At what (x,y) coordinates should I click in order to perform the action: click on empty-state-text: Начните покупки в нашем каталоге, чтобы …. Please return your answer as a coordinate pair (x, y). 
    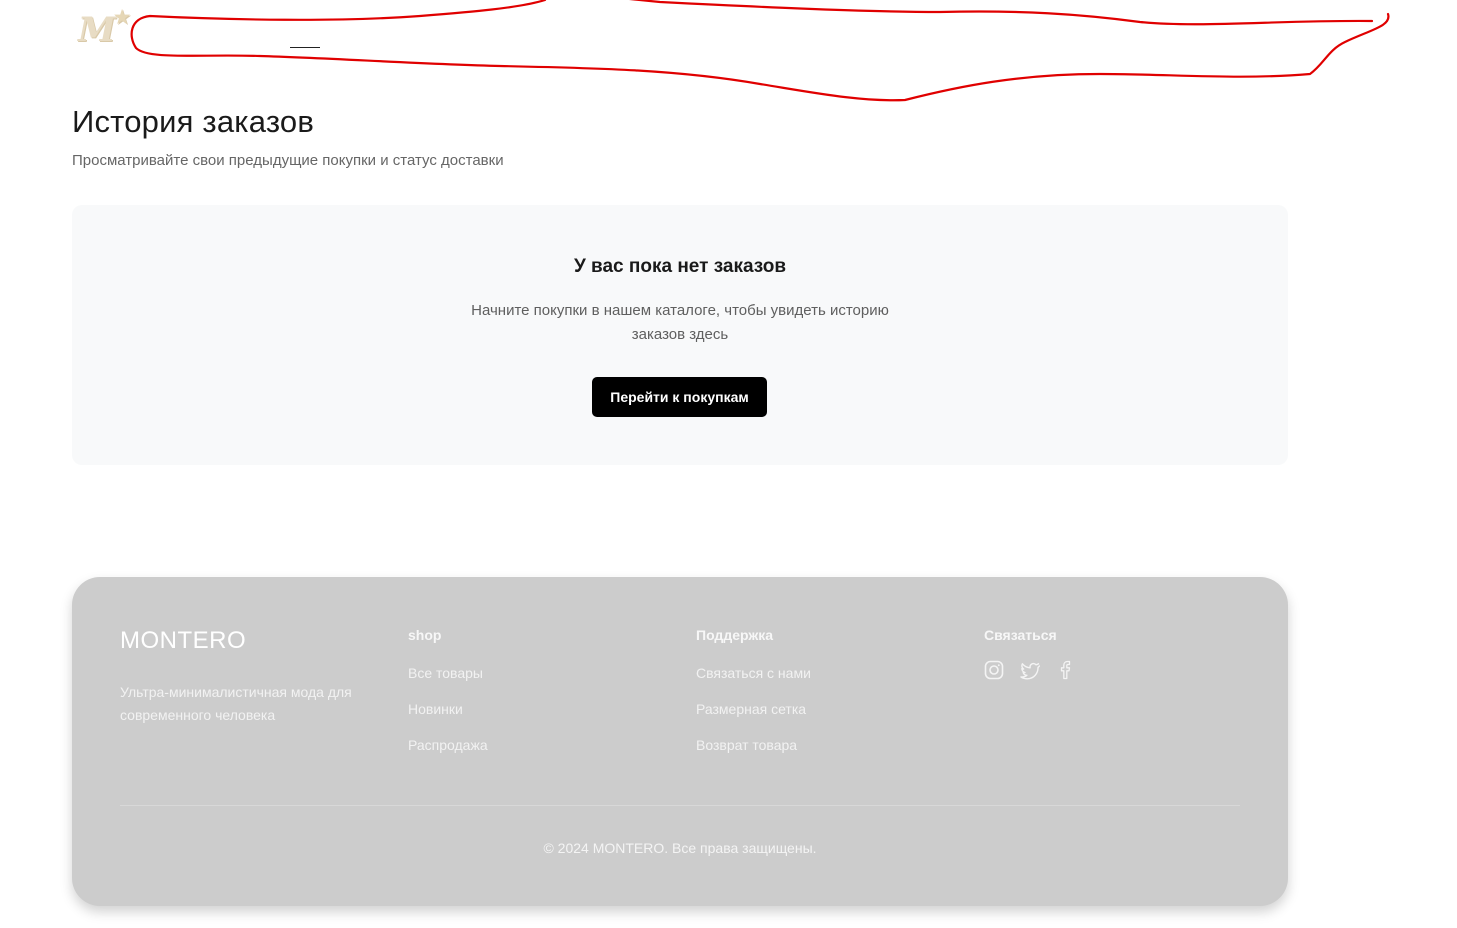
    Looking at the image, I should click on (680, 322).